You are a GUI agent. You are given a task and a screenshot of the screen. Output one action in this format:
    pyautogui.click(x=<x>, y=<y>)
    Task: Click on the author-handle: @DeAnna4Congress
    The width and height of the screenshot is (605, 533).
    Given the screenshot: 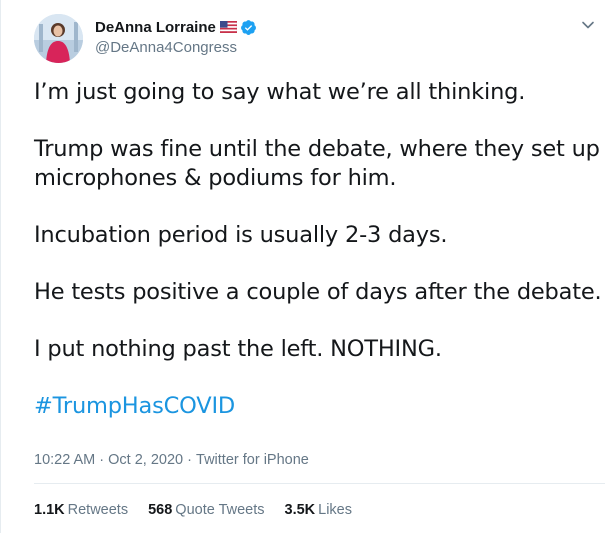 What is the action you would take?
    pyautogui.click(x=176, y=47)
    